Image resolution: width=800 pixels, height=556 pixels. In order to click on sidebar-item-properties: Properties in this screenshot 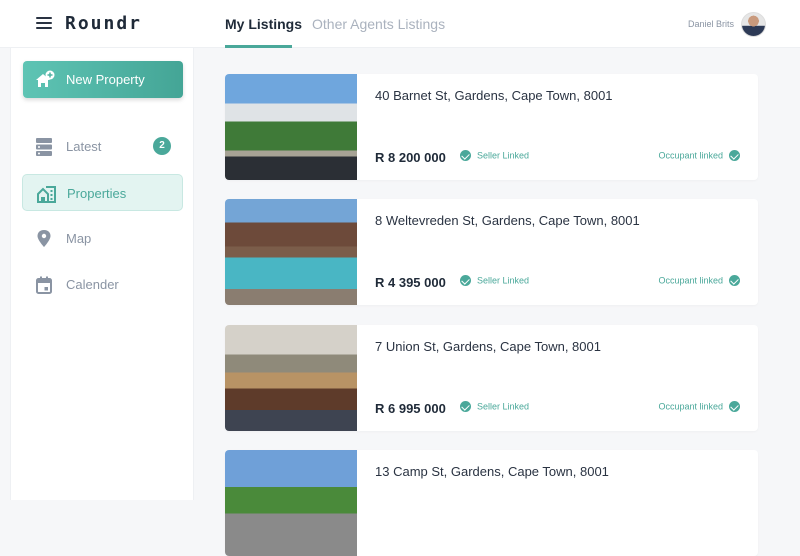, I will do `click(102, 192)`.